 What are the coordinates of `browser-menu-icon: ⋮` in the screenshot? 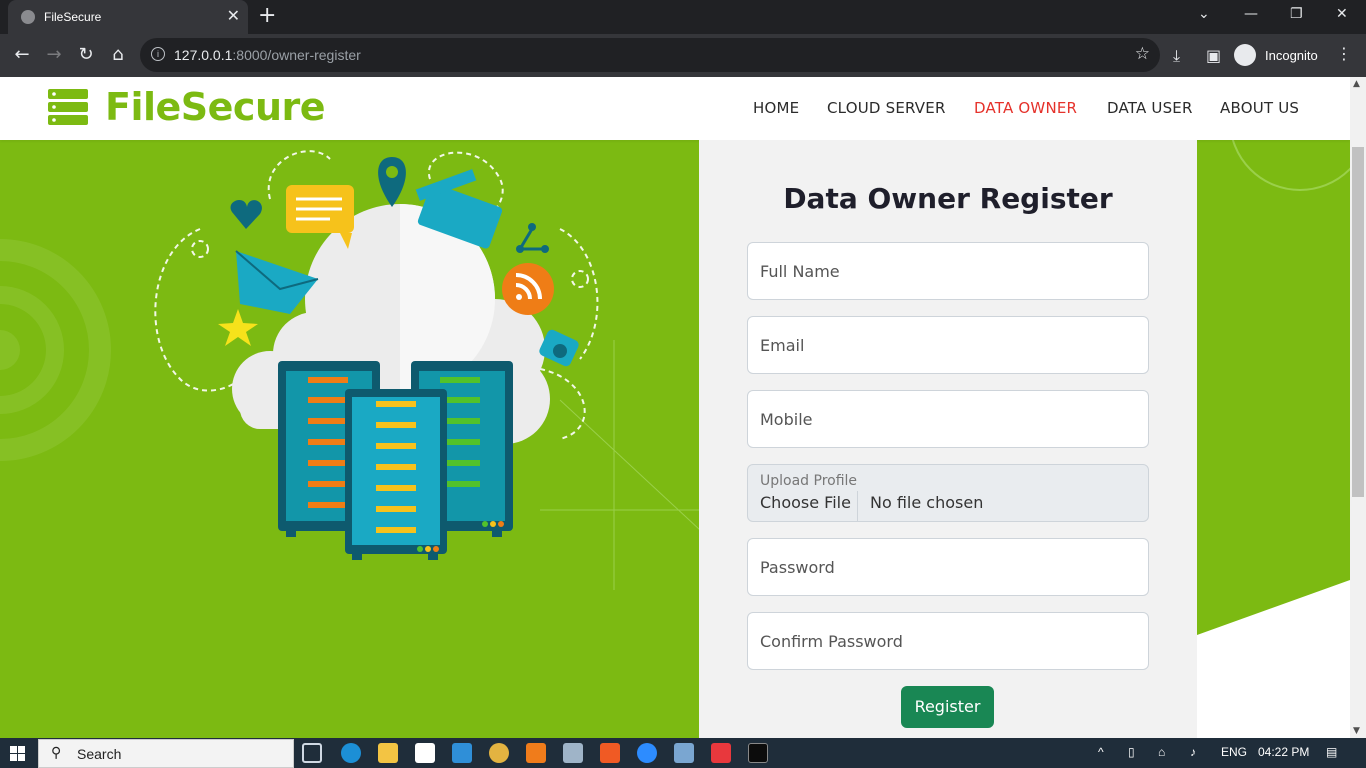 It's located at (1344, 53).